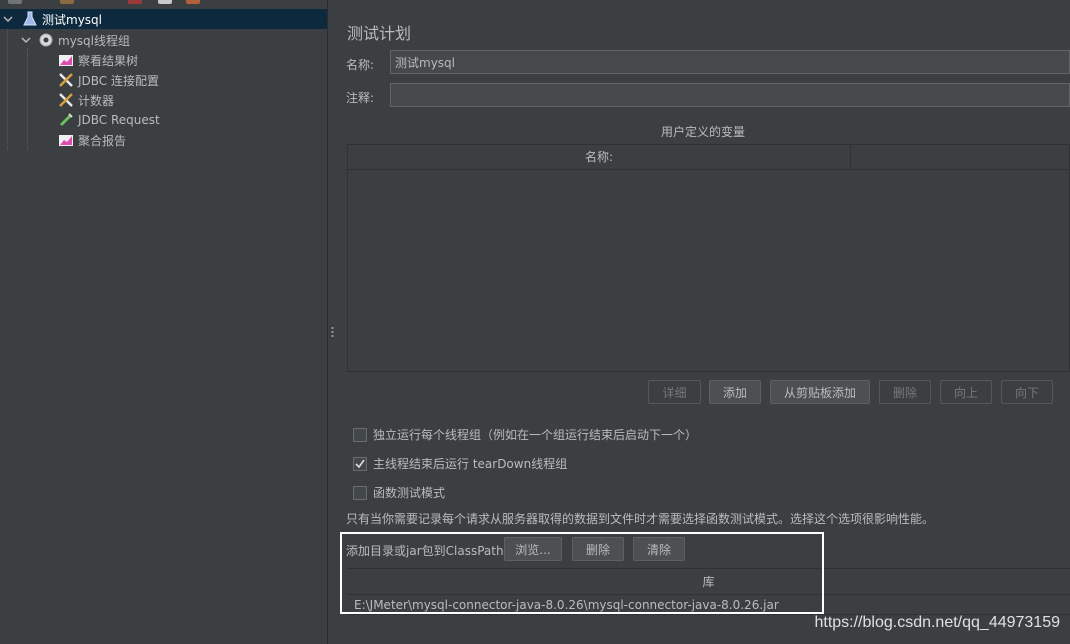 This screenshot has width=1070, height=644. What do you see at coordinates (730, 95) in the screenshot?
I see `comment-field` at bounding box center [730, 95].